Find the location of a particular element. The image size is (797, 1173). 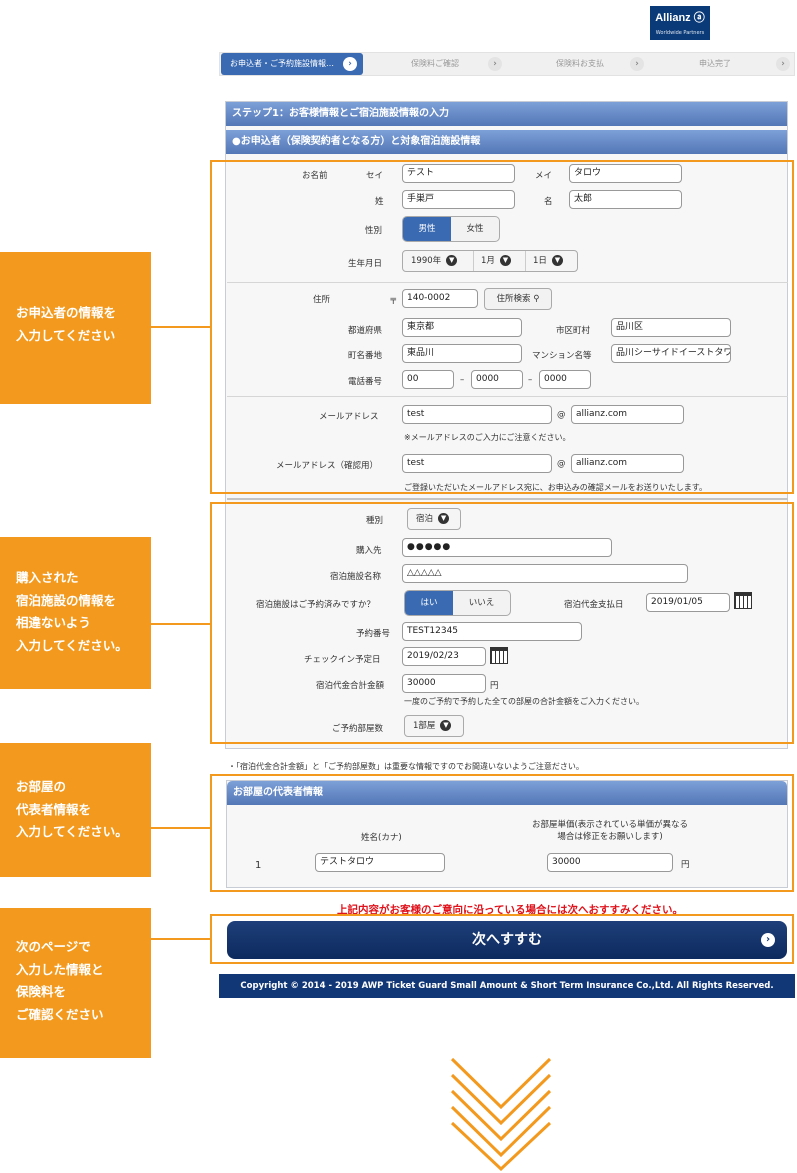

allianz-logo: Allianz ⓐ Worldwide Partners is located at coordinates (680, 23).